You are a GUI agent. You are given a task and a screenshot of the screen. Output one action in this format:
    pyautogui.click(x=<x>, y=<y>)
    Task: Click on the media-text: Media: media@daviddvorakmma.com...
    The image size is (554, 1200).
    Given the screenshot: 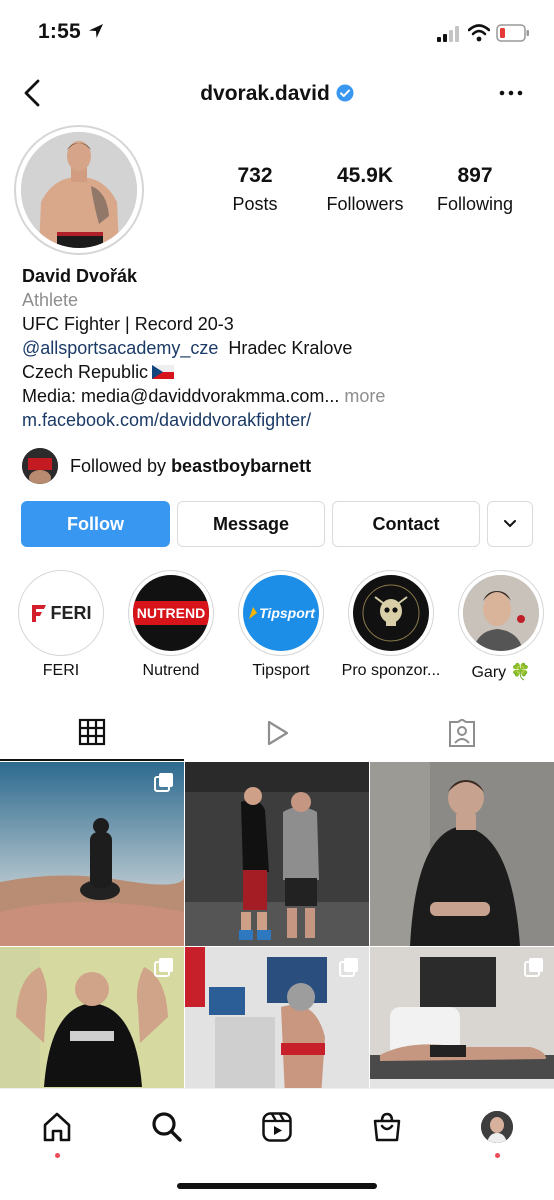 What is the action you would take?
    pyautogui.click(x=181, y=396)
    